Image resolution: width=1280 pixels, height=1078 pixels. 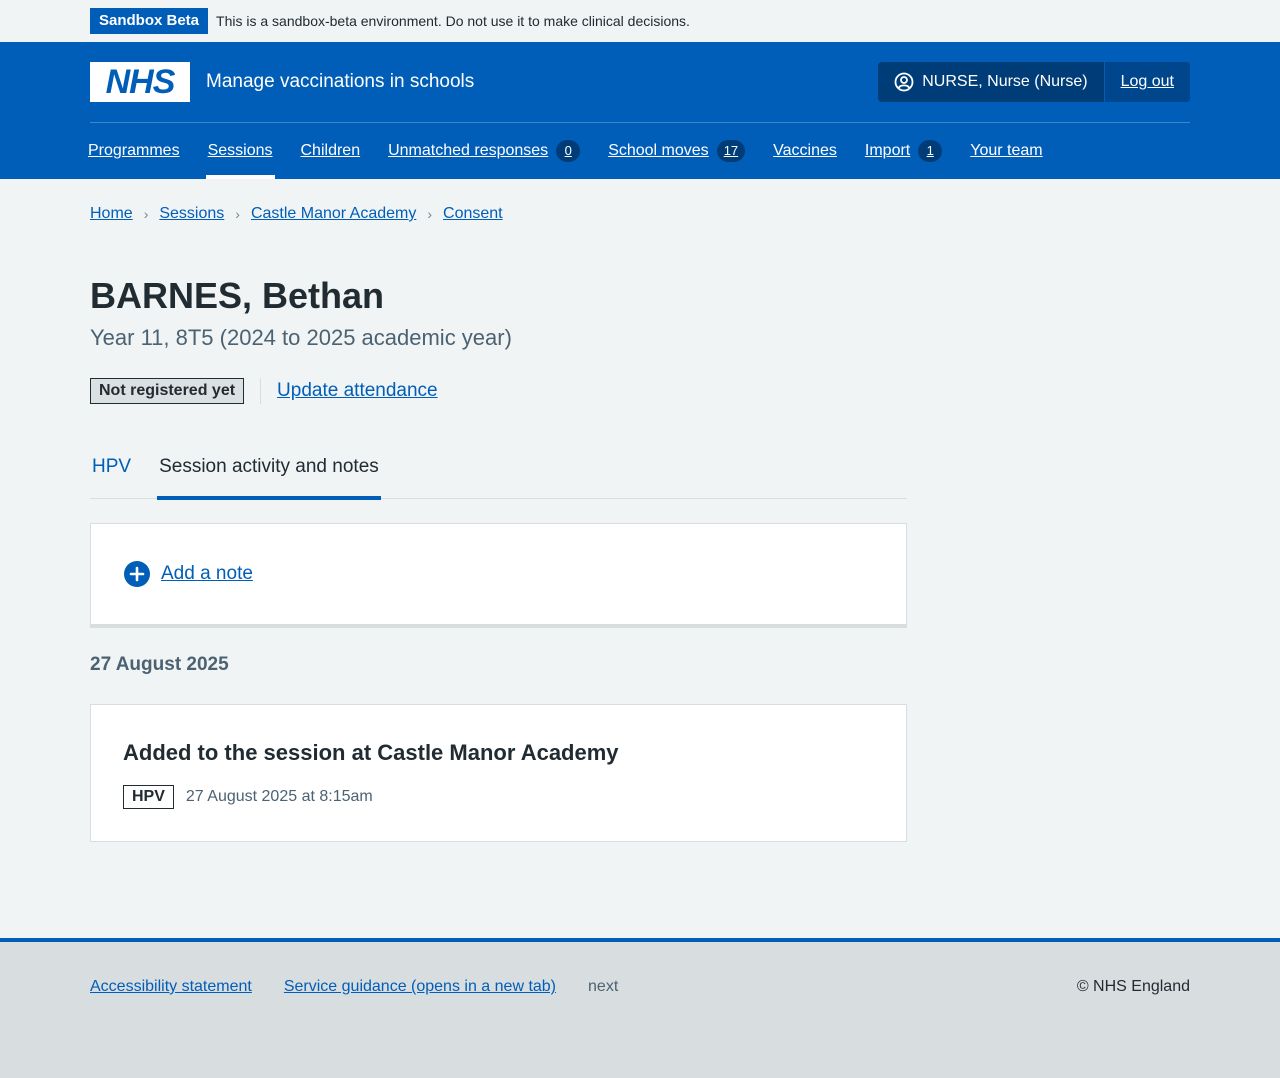 I want to click on footer-copyright: © NHS England, so click(x=1133, y=986).